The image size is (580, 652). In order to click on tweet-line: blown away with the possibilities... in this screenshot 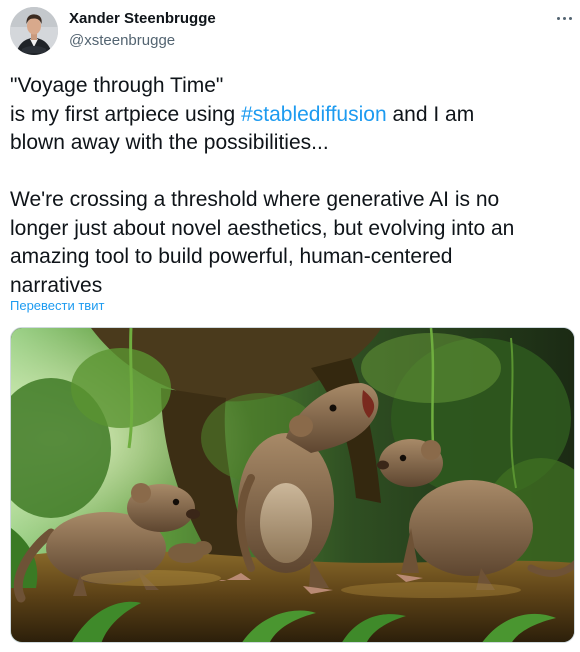, I will do `click(169, 142)`.